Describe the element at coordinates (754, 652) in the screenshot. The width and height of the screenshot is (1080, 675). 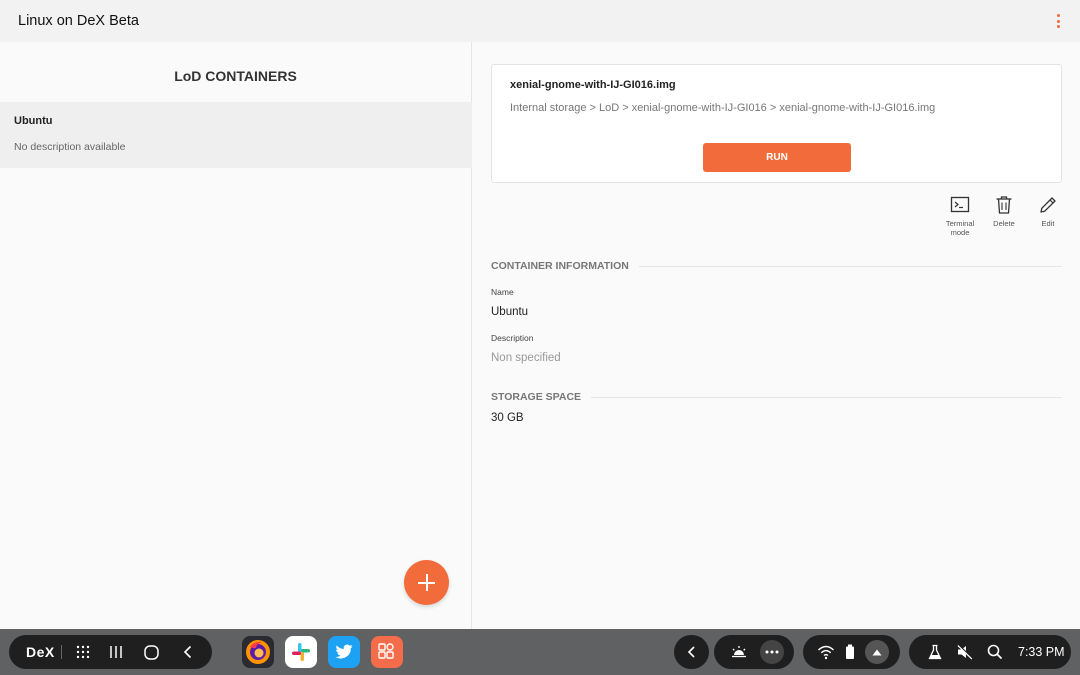
I see `status-pill-left` at that location.